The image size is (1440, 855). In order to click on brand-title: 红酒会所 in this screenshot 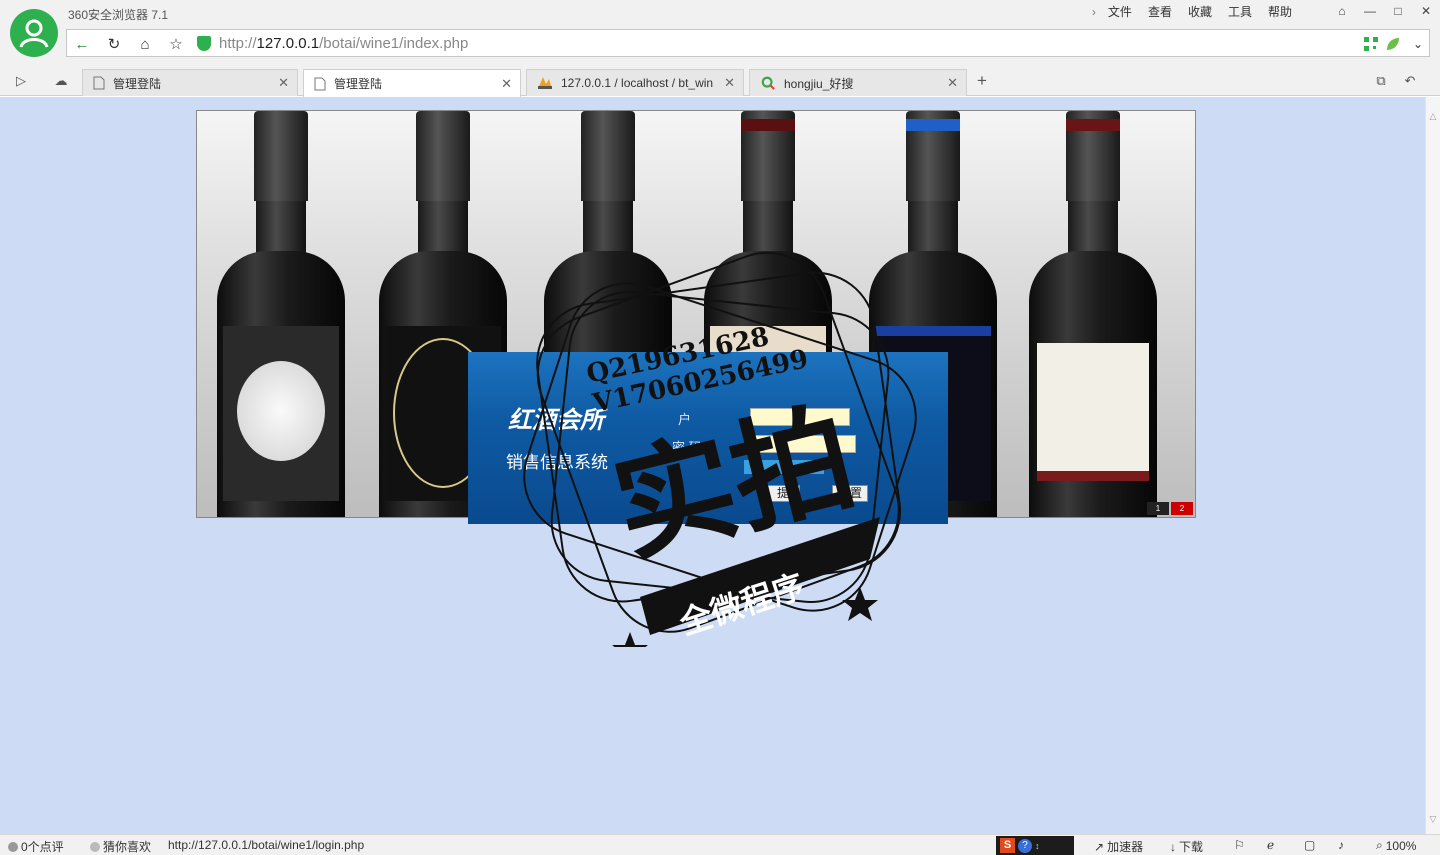, I will do `click(556, 419)`.